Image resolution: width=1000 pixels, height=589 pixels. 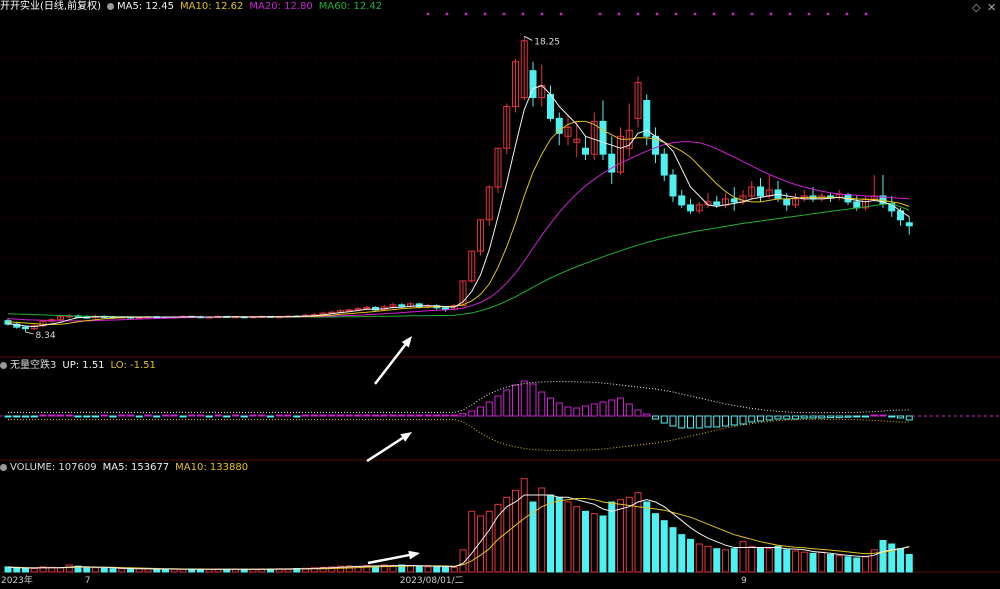 I want to click on low-marker, so click(x=29, y=333).